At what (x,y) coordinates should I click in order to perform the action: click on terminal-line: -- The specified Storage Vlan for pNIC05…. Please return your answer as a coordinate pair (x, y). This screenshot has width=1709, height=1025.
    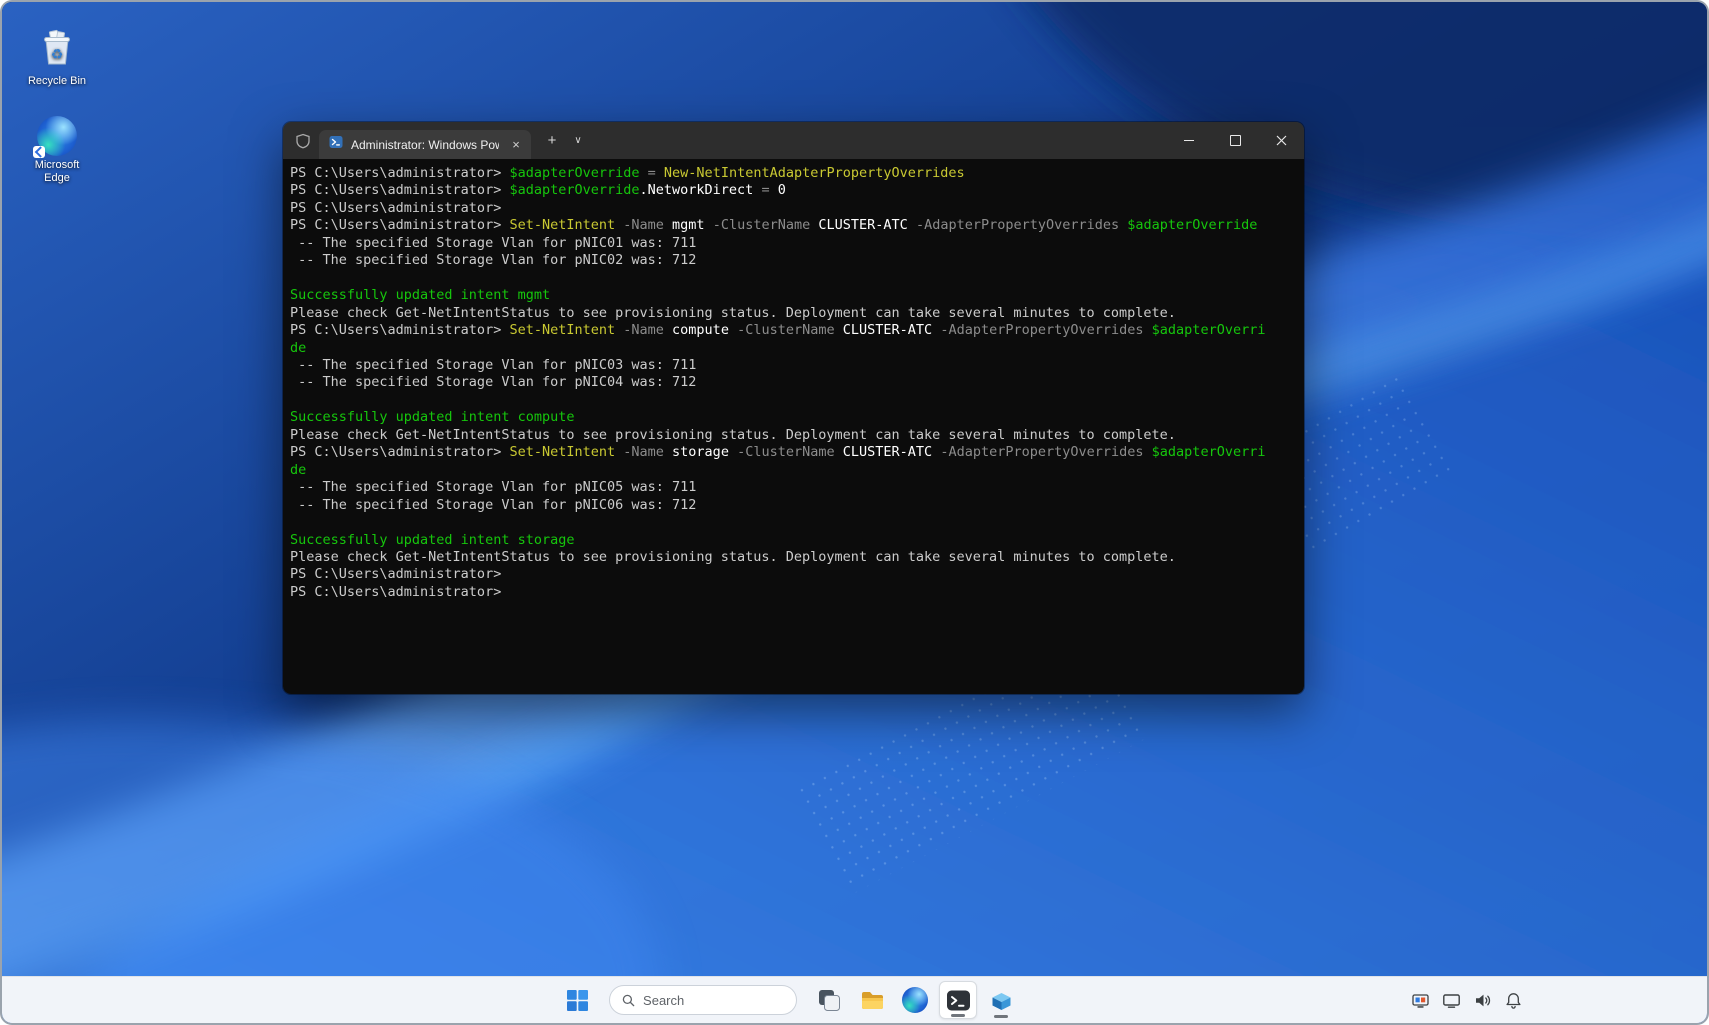
    Looking at the image, I should click on (493, 487).